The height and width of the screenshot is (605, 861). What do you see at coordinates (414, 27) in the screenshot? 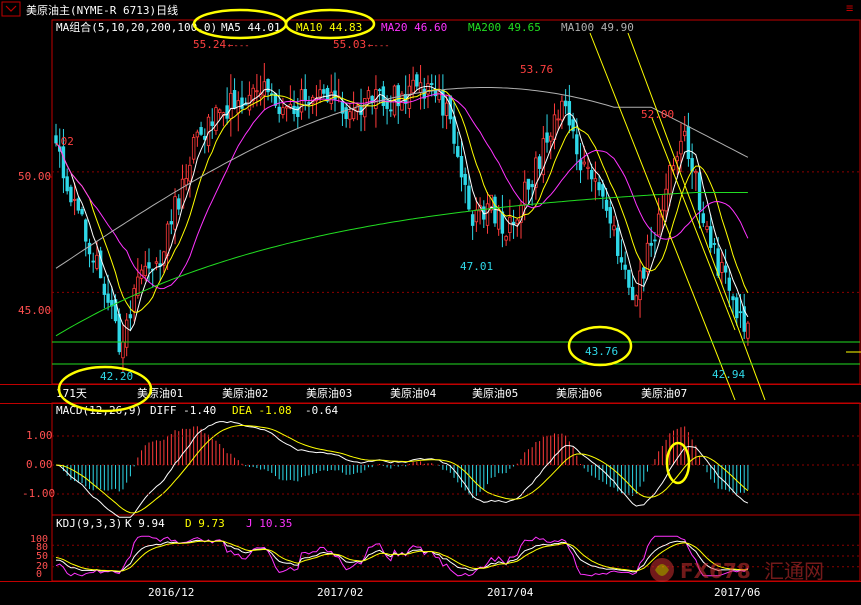
I see `ma-legend-ma20: MA20 46.60` at bounding box center [414, 27].